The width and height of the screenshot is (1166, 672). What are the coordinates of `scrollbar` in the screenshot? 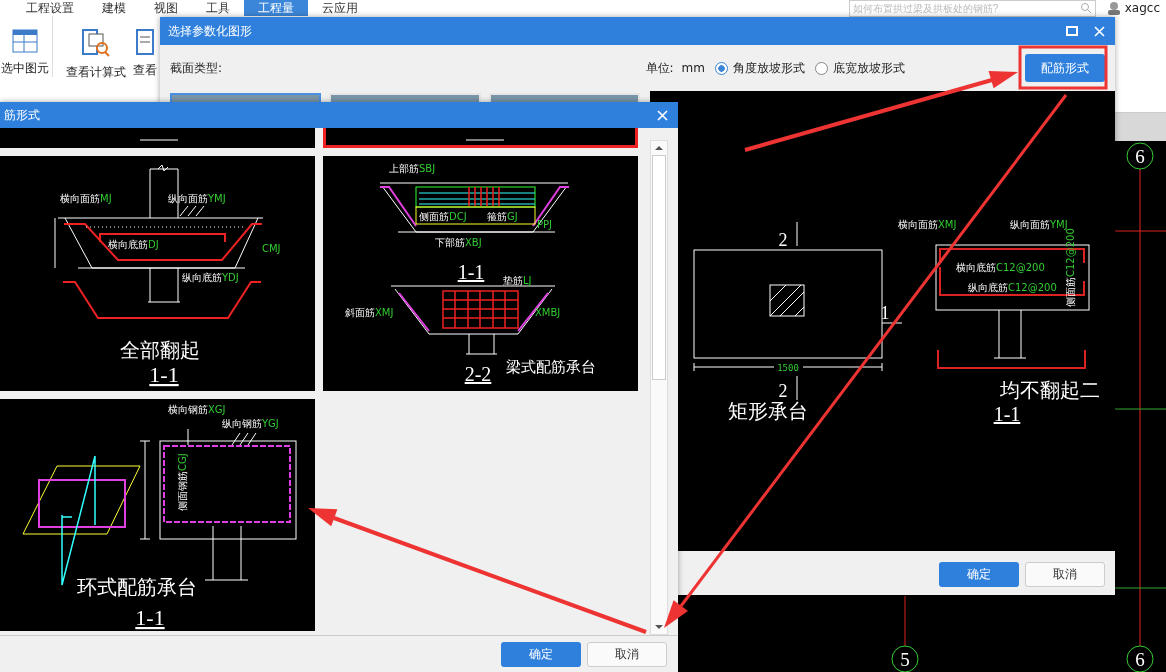 It's located at (659, 387).